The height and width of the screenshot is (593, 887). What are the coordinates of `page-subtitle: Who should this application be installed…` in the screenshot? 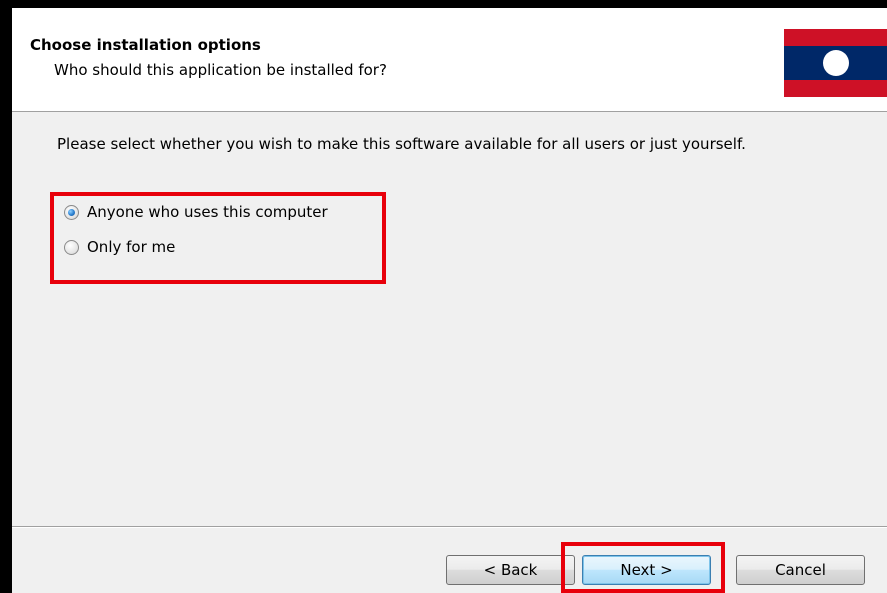 It's located at (220, 70).